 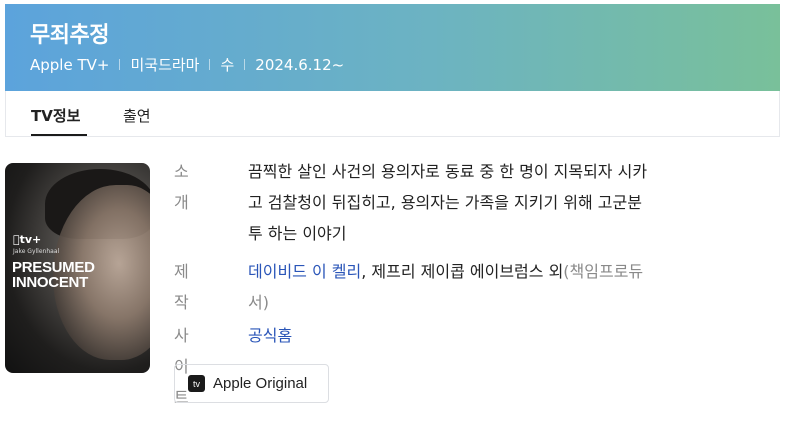 I want to click on production-link: 데이비드 이 켈리, so click(x=304, y=271).